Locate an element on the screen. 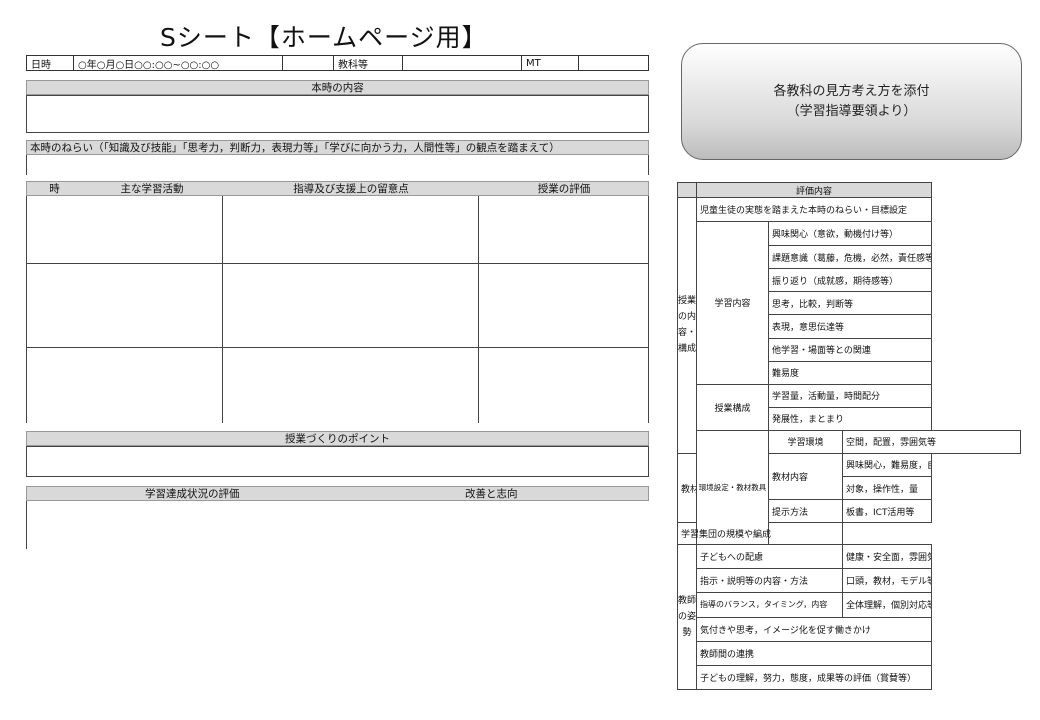 The height and width of the screenshot is (720, 1040). eval-row-environment: 空間，配置，雰囲気等 is located at coordinates (931, 441).